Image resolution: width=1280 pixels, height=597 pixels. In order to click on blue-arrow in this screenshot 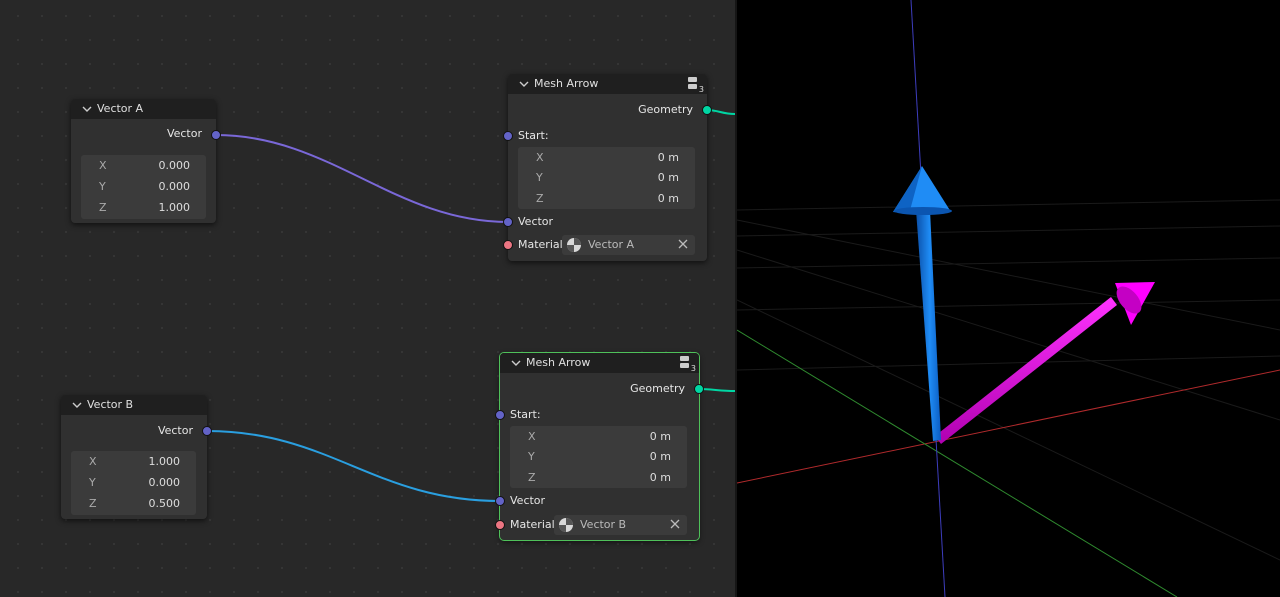, I will do `click(922, 303)`.